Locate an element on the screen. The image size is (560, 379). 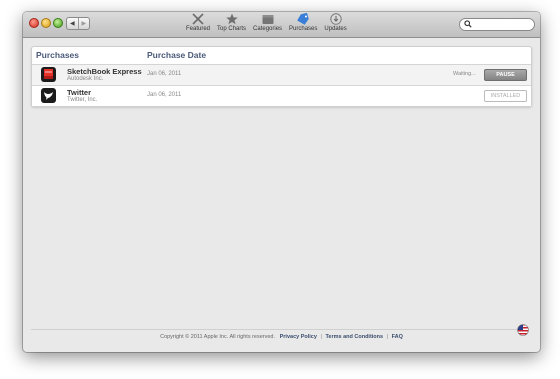
search-icon is located at coordinates (468, 24).